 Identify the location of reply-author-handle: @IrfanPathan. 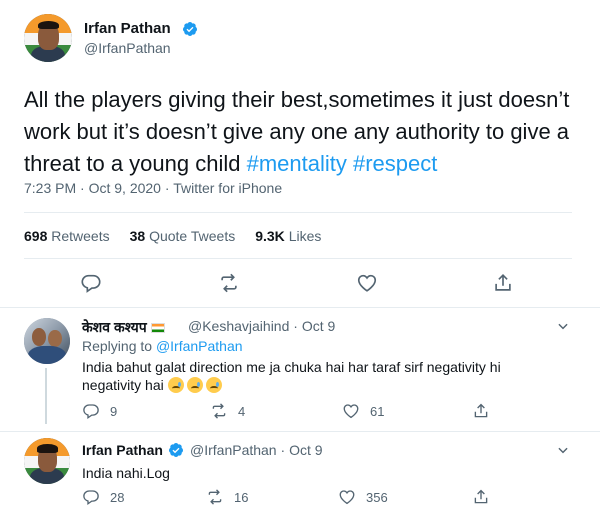
(233, 450).